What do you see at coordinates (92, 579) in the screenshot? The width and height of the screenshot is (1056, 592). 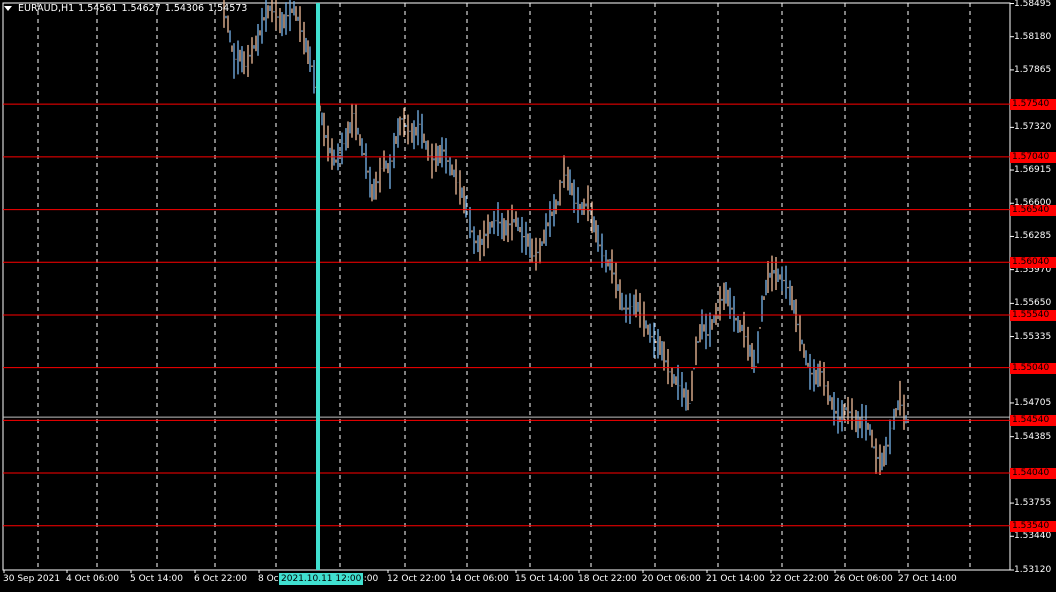 I see `time-axis-label: 4 Oct 06:00` at bounding box center [92, 579].